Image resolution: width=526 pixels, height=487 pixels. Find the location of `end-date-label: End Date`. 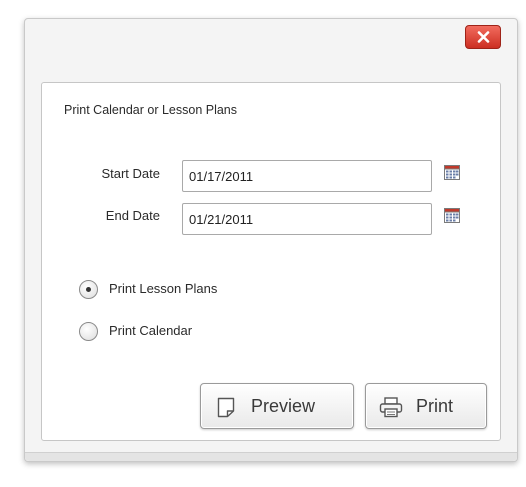

end-date-label: End Date is located at coordinates (132, 215).